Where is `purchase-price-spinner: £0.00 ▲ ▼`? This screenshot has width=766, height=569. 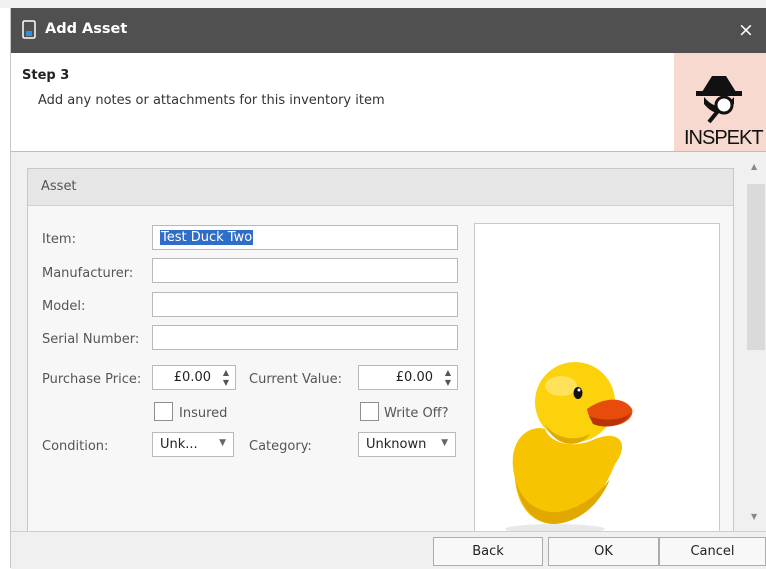
purchase-price-spinner: £0.00 ▲ ▼ is located at coordinates (194, 377).